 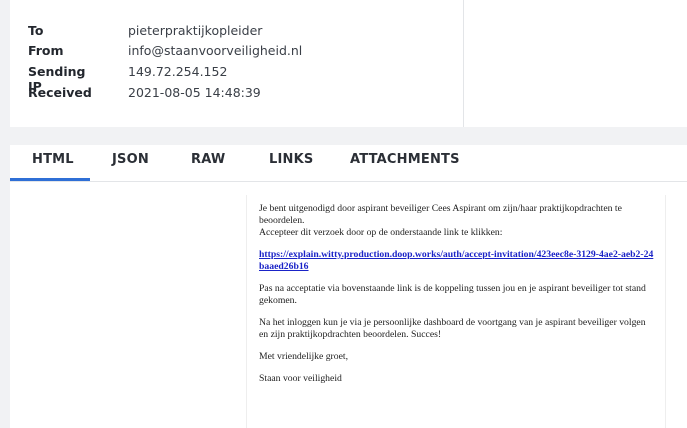 I want to click on meta-value: 149.72.254.152, so click(x=178, y=71).